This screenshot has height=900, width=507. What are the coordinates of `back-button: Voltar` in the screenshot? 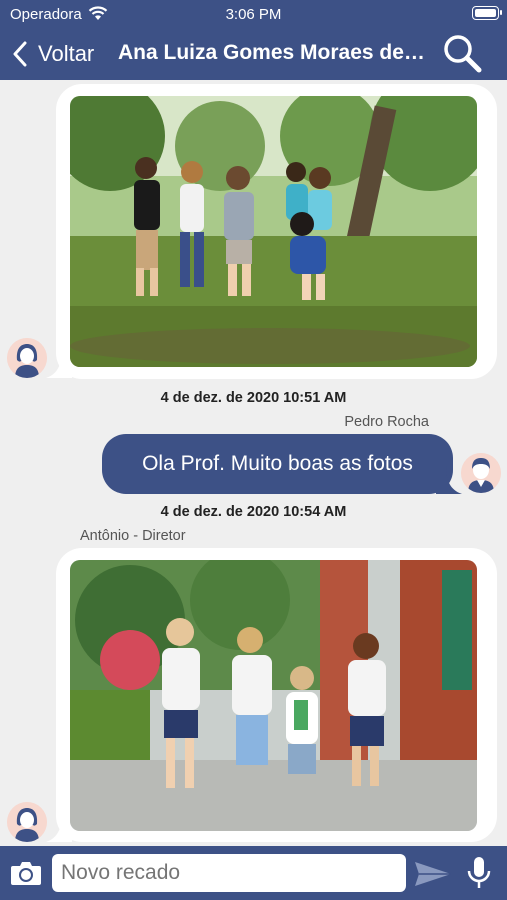 It's located at (53, 54).